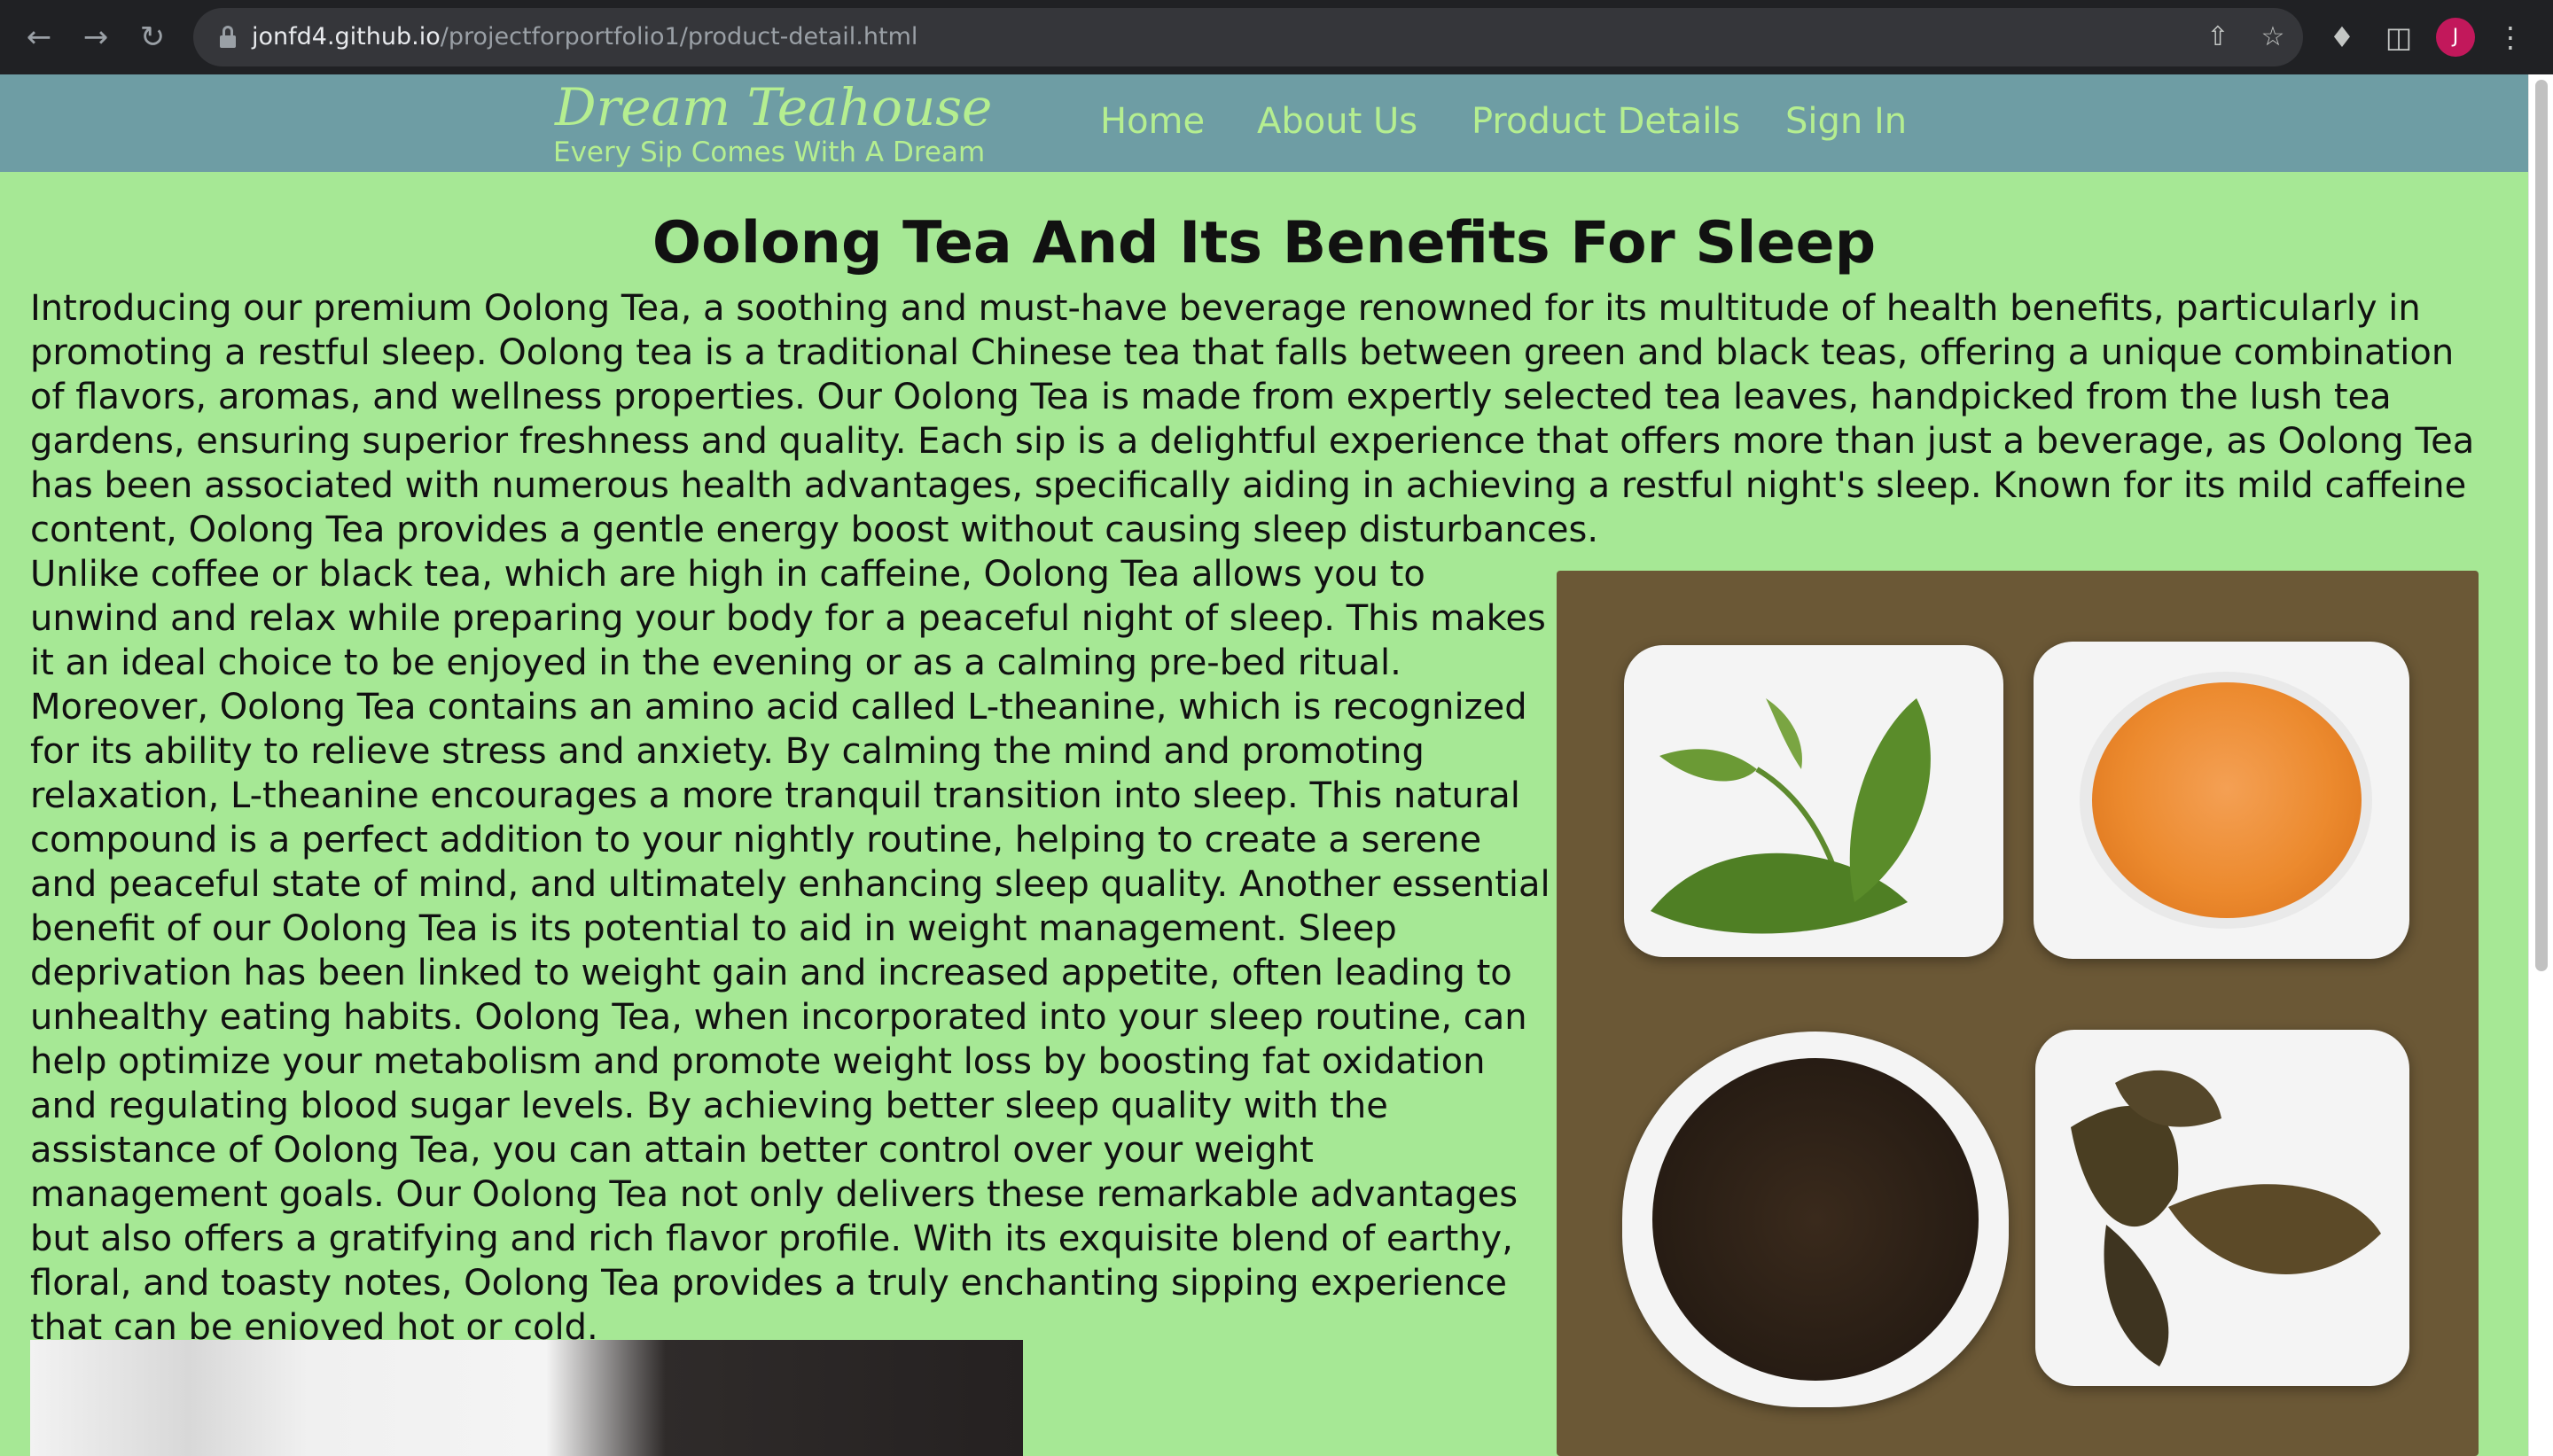  Describe the element at coordinates (1813, 801) in the screenshot. I see `dish-fresh-leaves` at that location.